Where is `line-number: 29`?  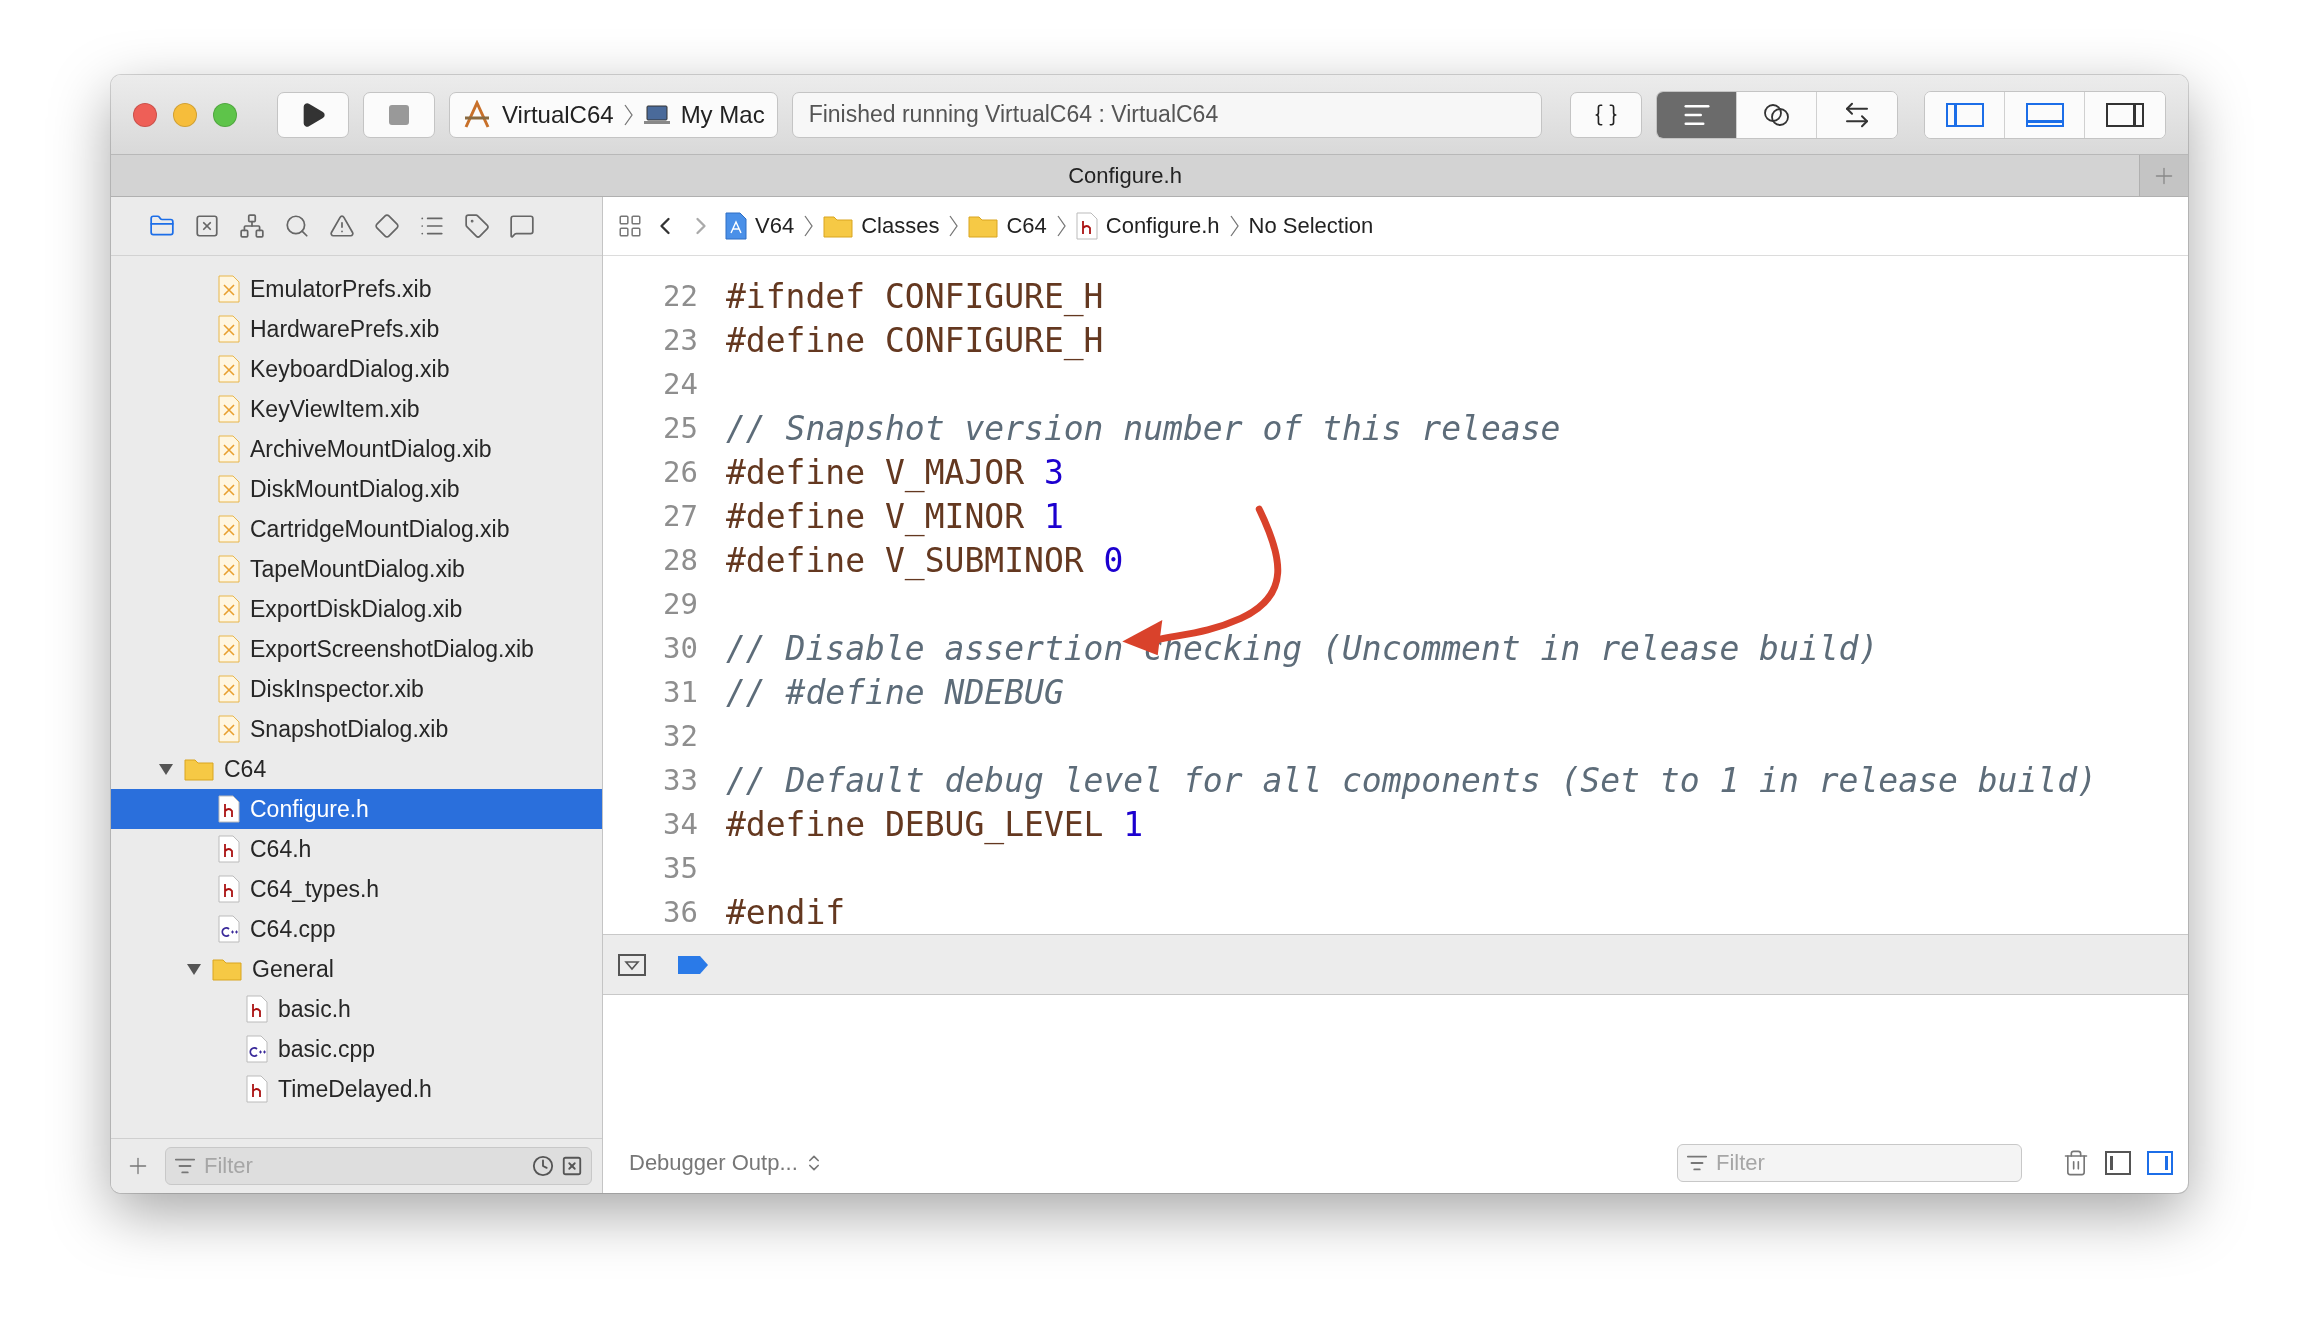
line-number: 29 is located at coordinates (680, 604).